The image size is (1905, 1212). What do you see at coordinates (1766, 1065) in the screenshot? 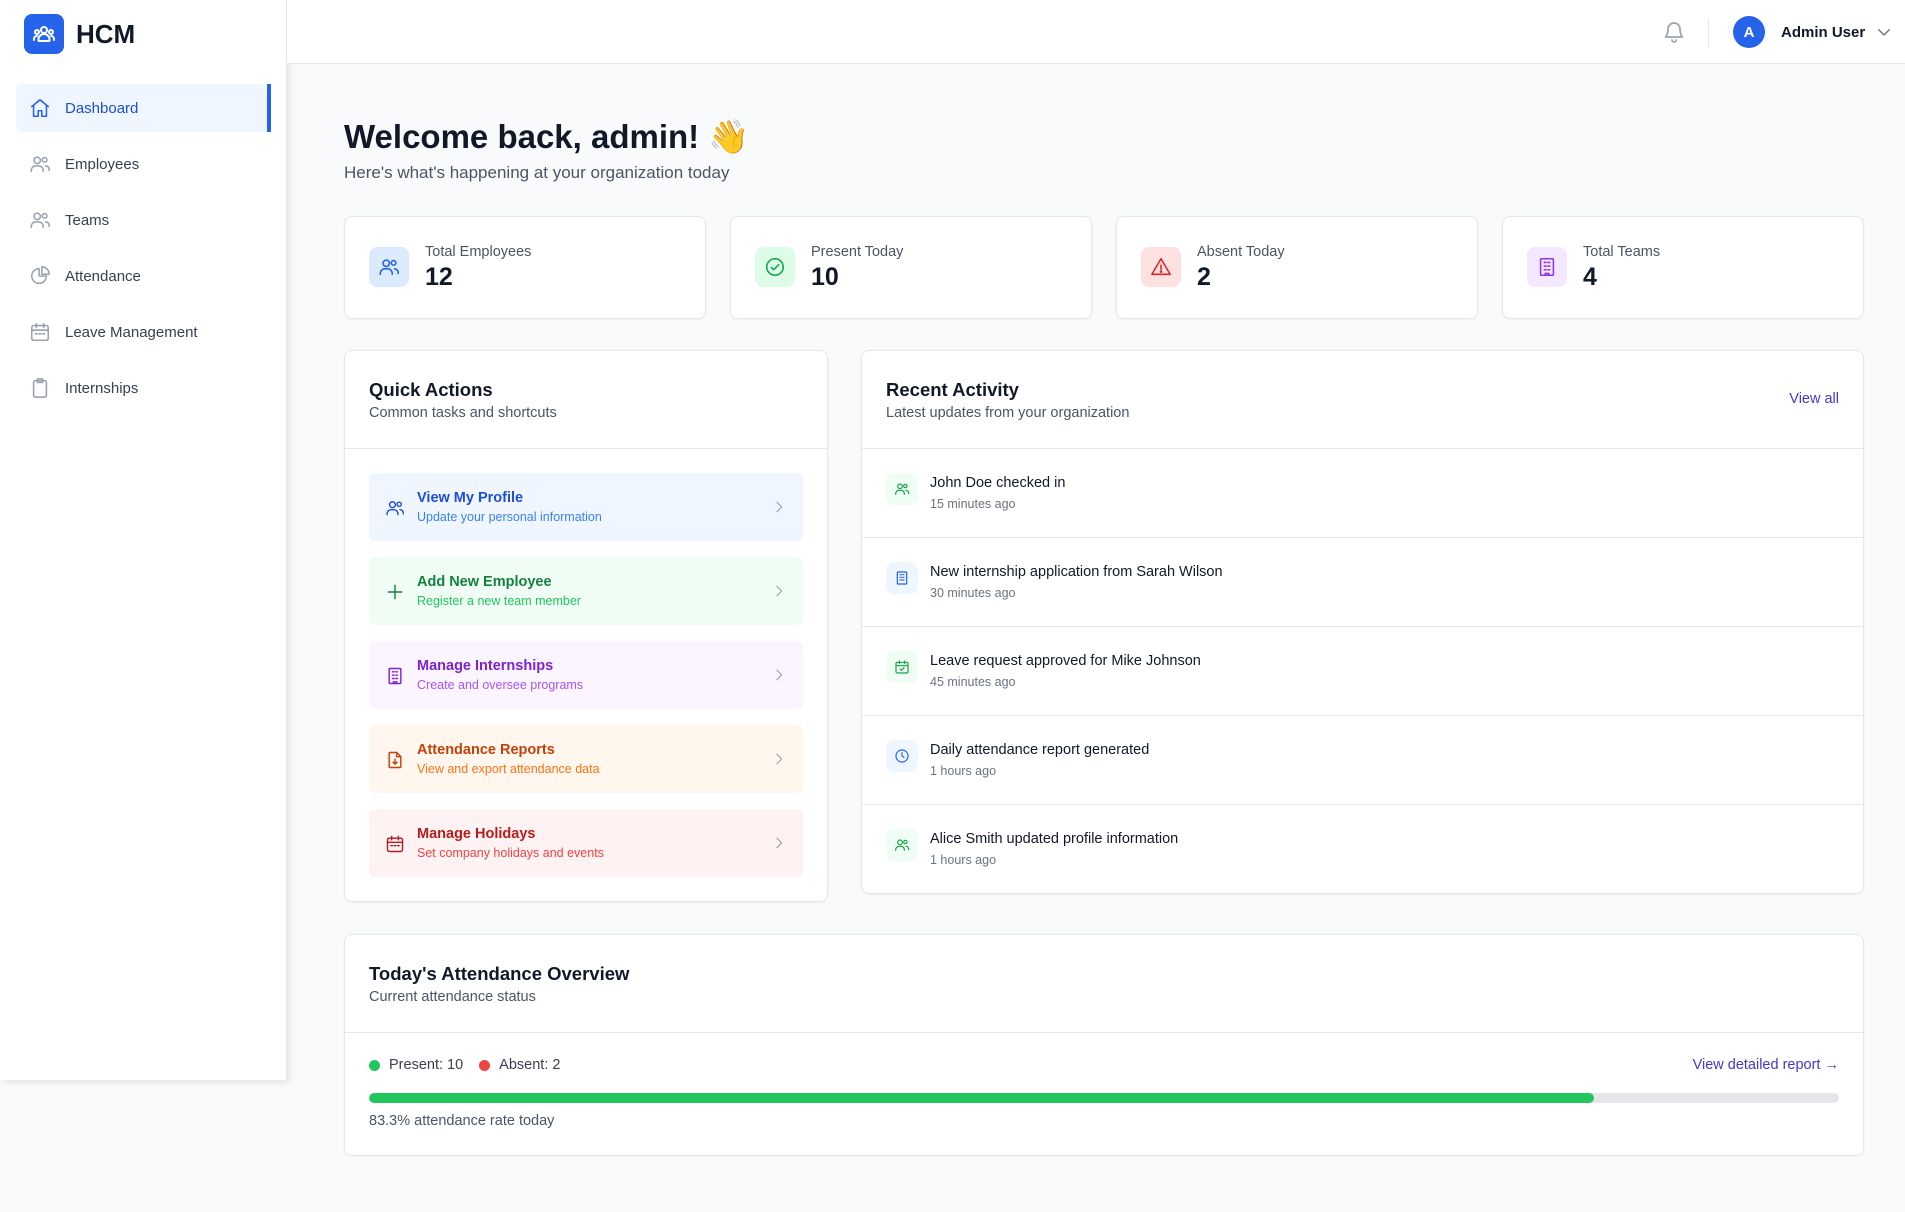
I see `view-detailed-report-link: View detailed report →` at bounding box center [1766, 1065].